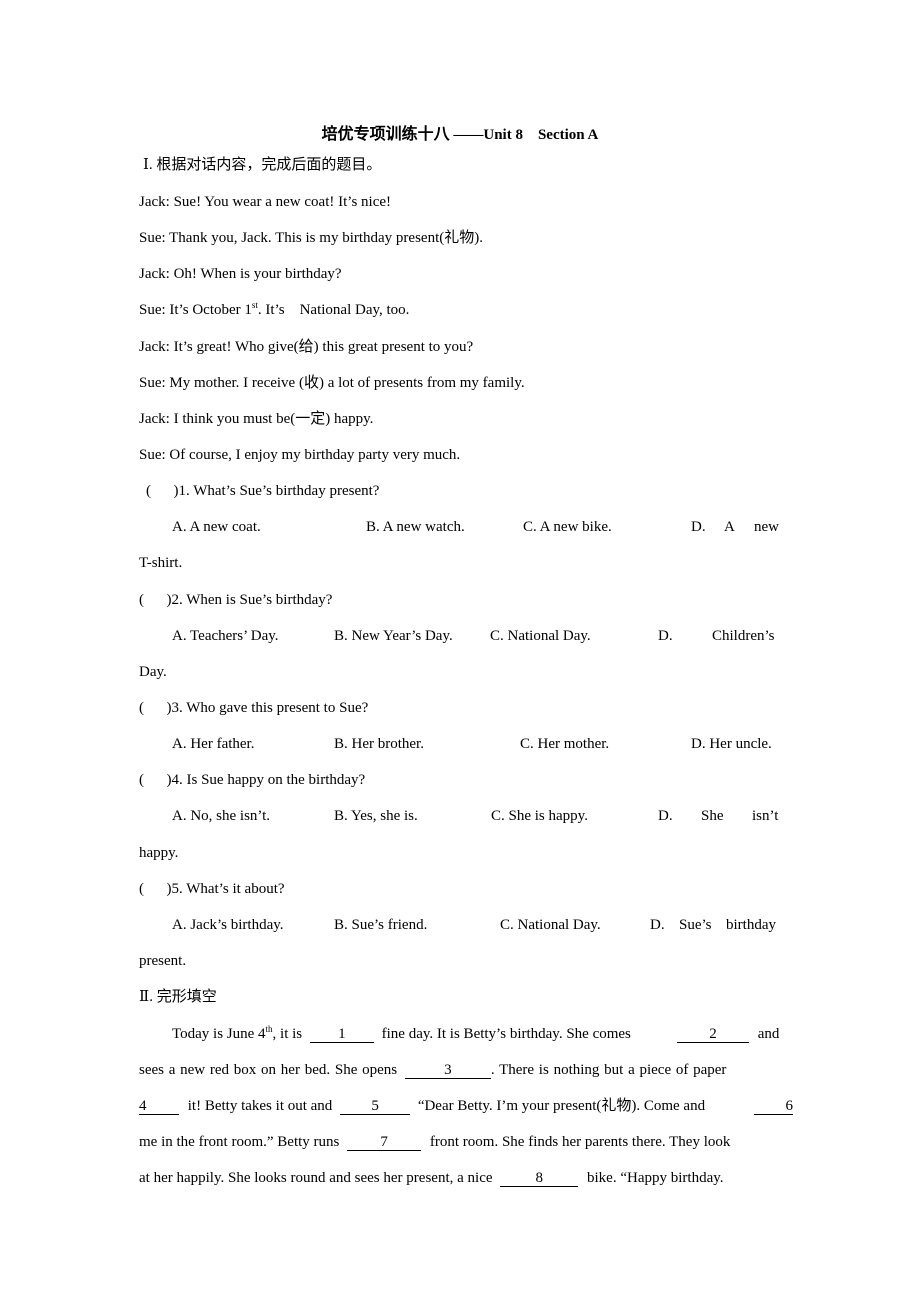 This screenshot has width=920, height=1302. I want to click on option-d-text: Children’s, so click(743, 636).